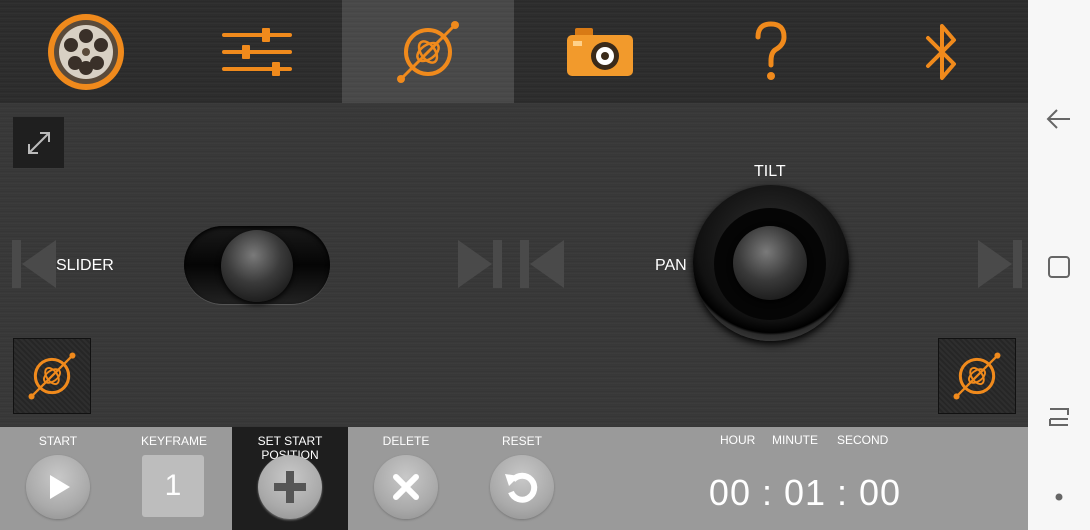 This screenshot has height=530, width=1090. I want to click on recent-apps-icon, so click(1059, 417).